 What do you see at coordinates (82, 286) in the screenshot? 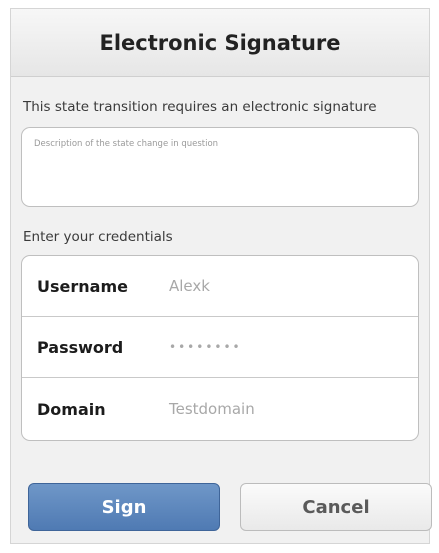
I see `username-label: Username` at bounding box center [82, 286].